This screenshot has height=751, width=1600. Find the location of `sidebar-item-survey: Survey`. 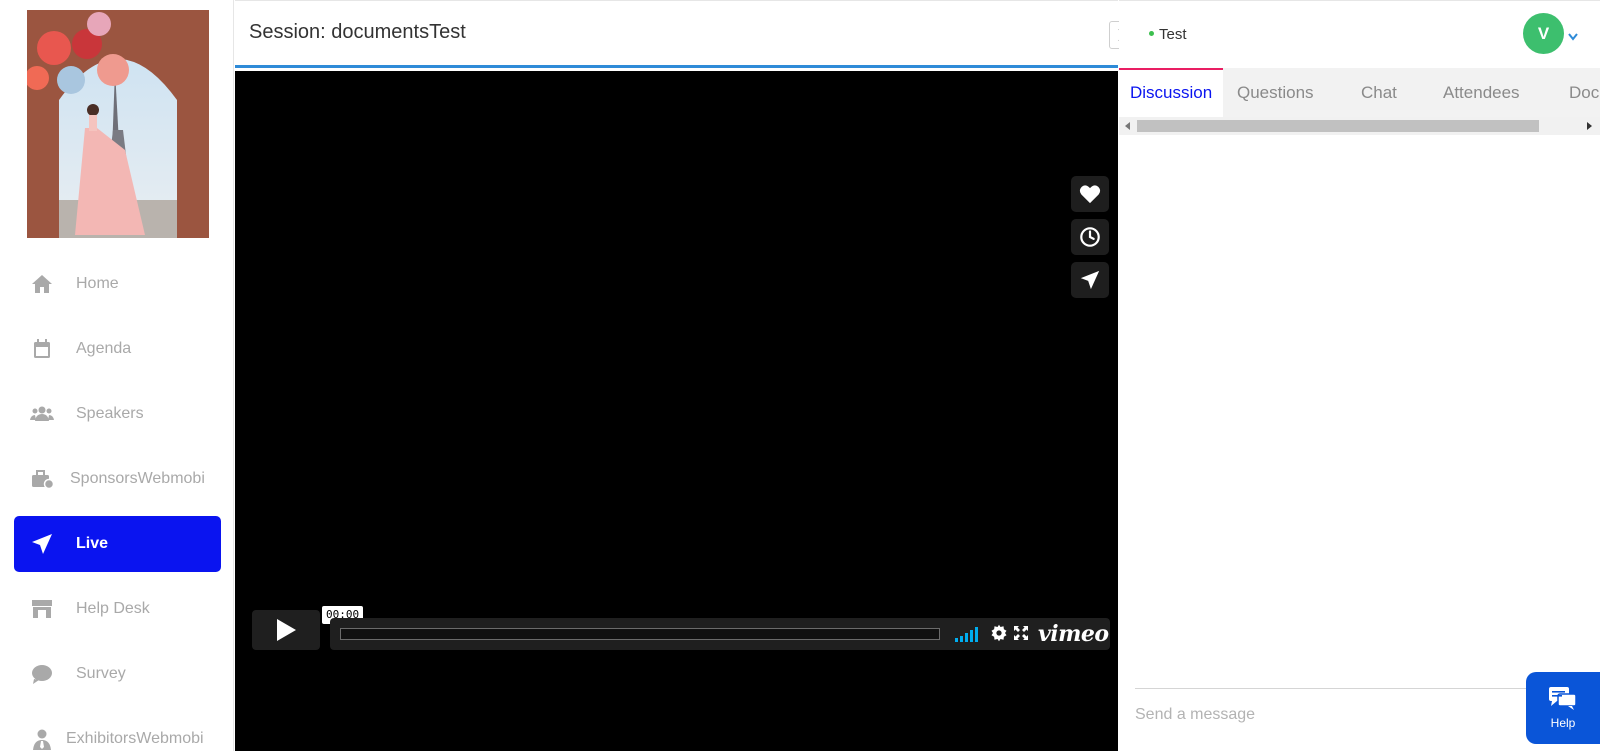

sidebar-item-survey: Survey is located at coordinates (117, 674).